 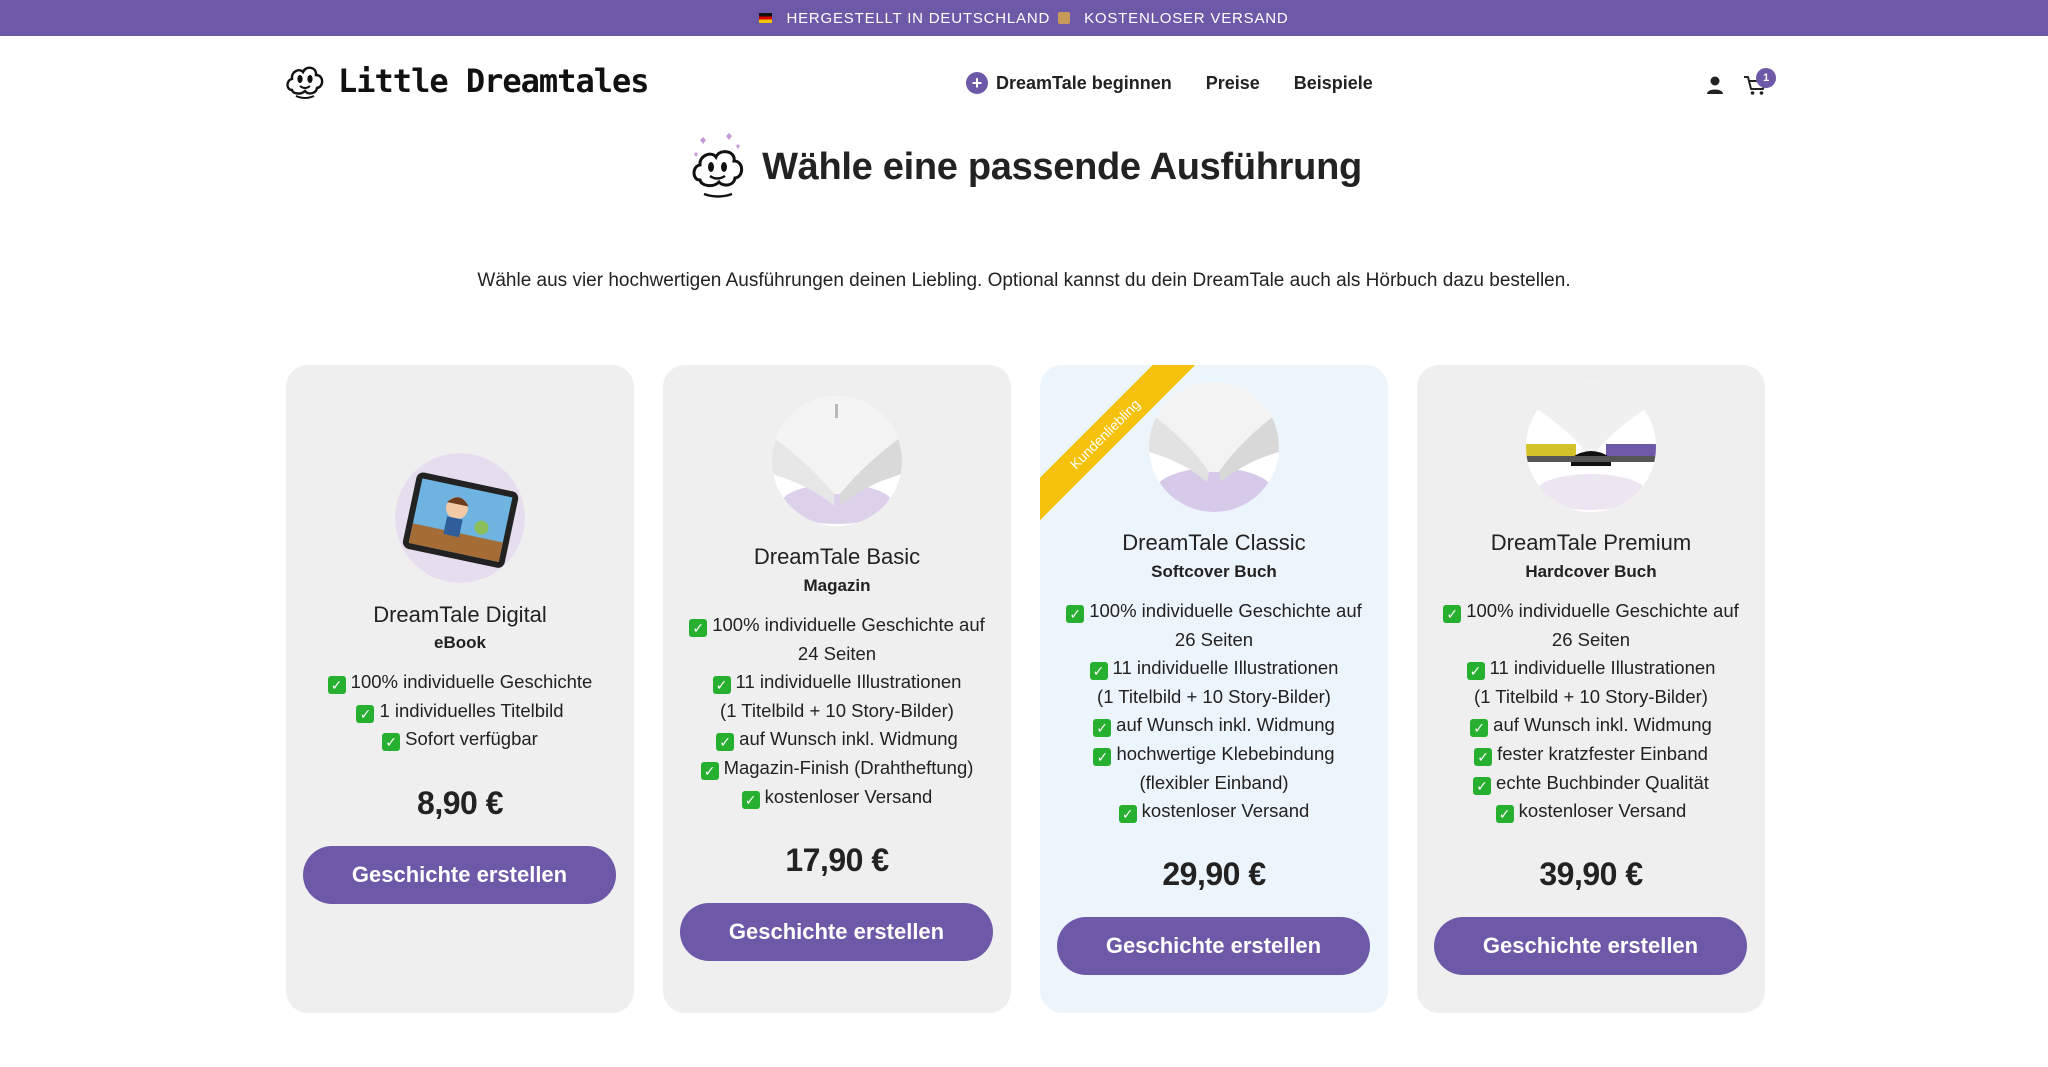 What do you see at coordinates (471, 681) in the screenshot?
I see `feature-text: 100% individuelle Geschichte` at bounding box center [471, 681].